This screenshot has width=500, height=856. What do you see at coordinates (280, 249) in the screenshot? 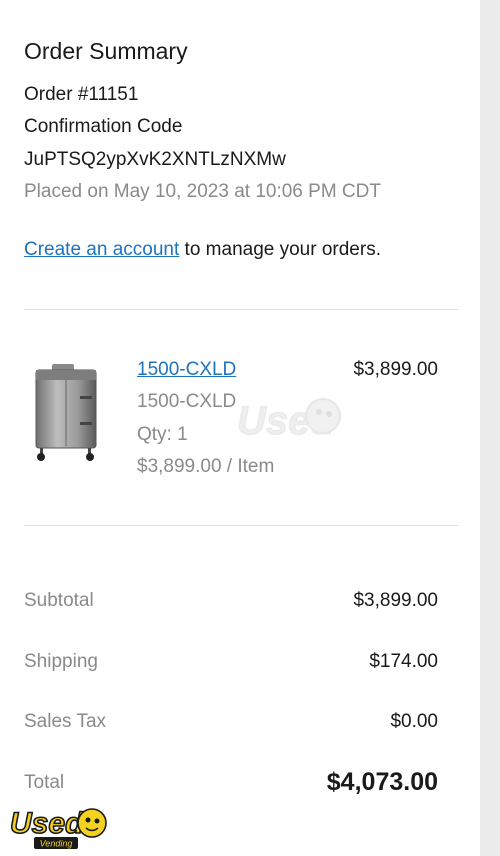
I see `account-prompt-suffix: to manage your orders.` at bounding box center [280, 249].